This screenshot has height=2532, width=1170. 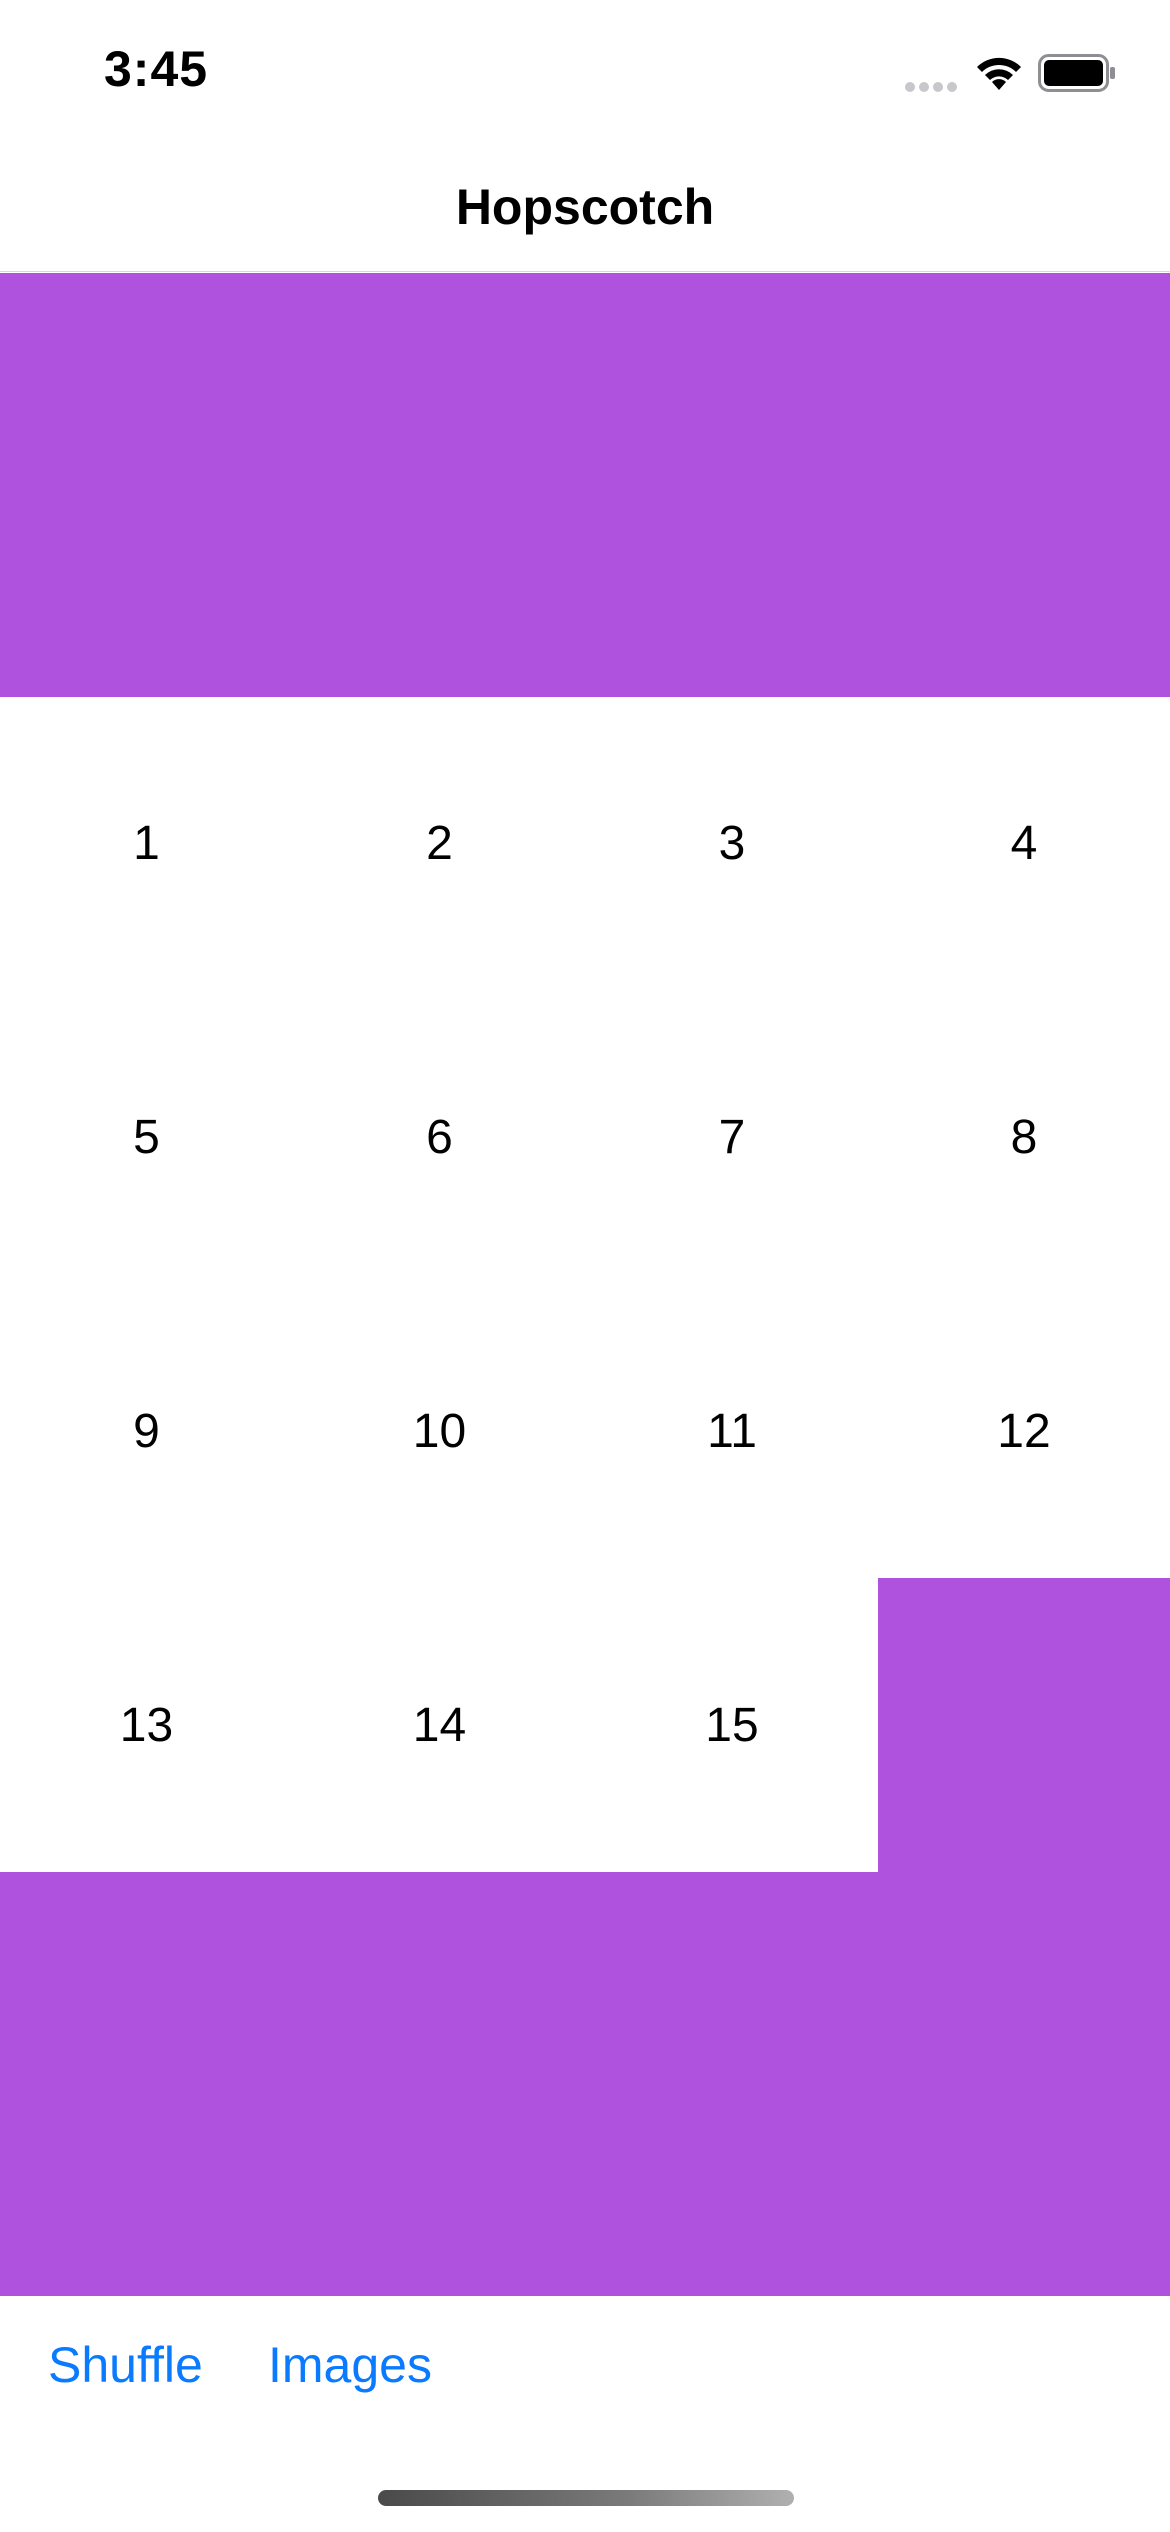 What do you see at coordinates (931, 87) in the screenshot?
I see `signal-icon` at bounding box center [931, 87].